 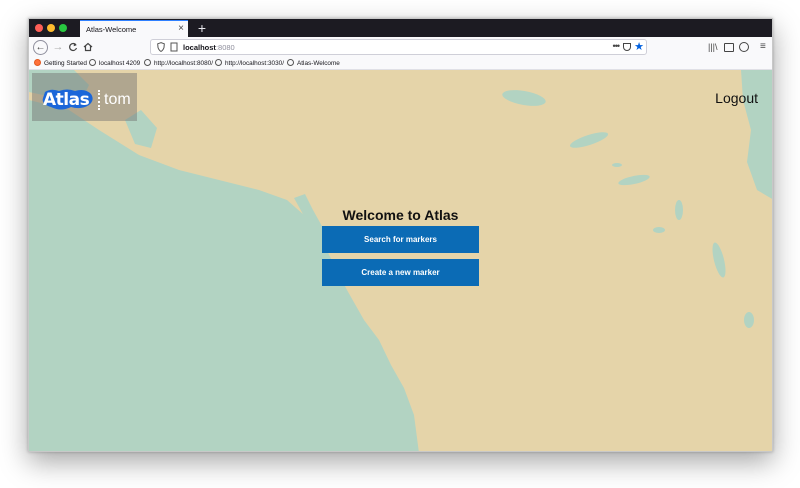 What do you see at coordinates (744, 47) in the screenshot?
I see `account-icon` at bounding box center [744, 47].